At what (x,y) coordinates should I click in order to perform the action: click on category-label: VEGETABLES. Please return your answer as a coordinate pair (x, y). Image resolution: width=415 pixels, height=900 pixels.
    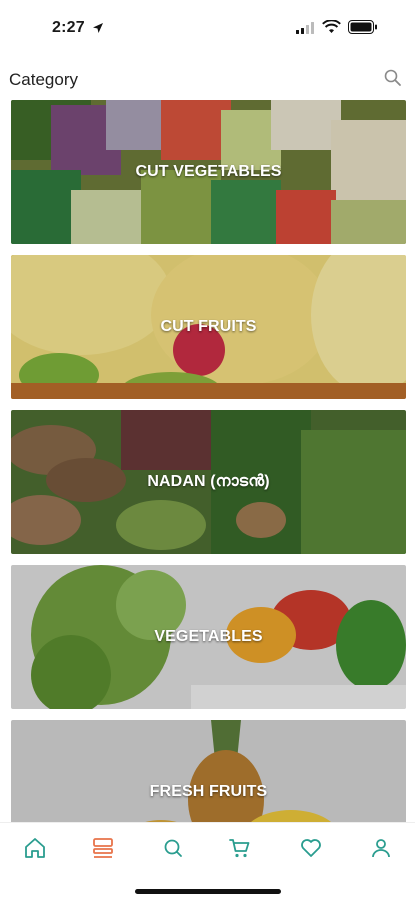
    Looking at the image, I should click on (208, 636).